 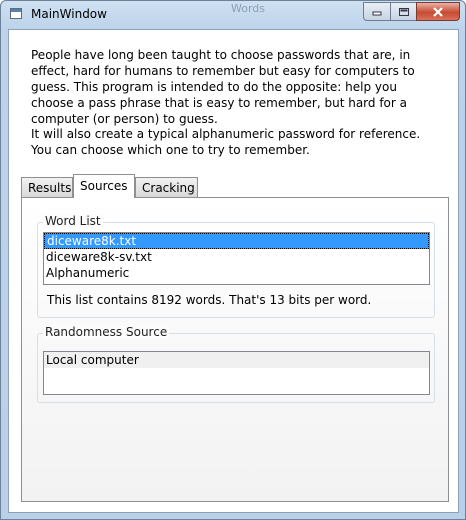 I want to click on close-button, so click(x=438, y=11).